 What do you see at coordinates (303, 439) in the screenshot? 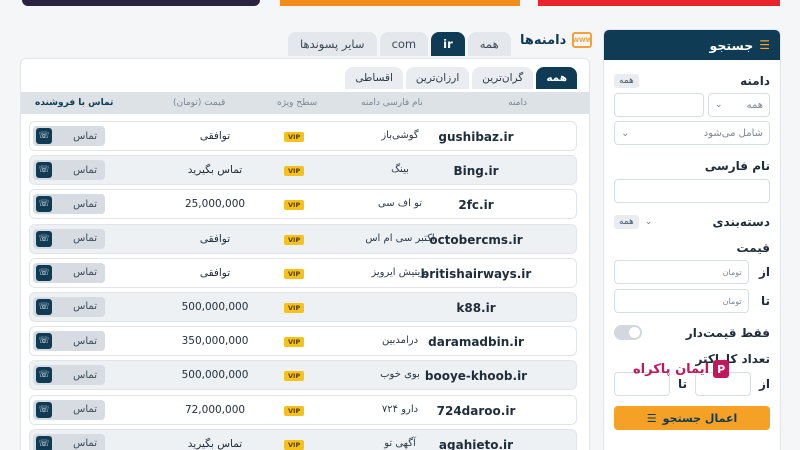
I see `table-row: agahieto.ir آگهی تو VIP تماس بگیرید ☏ تماس` at bounding box center [303, 439].